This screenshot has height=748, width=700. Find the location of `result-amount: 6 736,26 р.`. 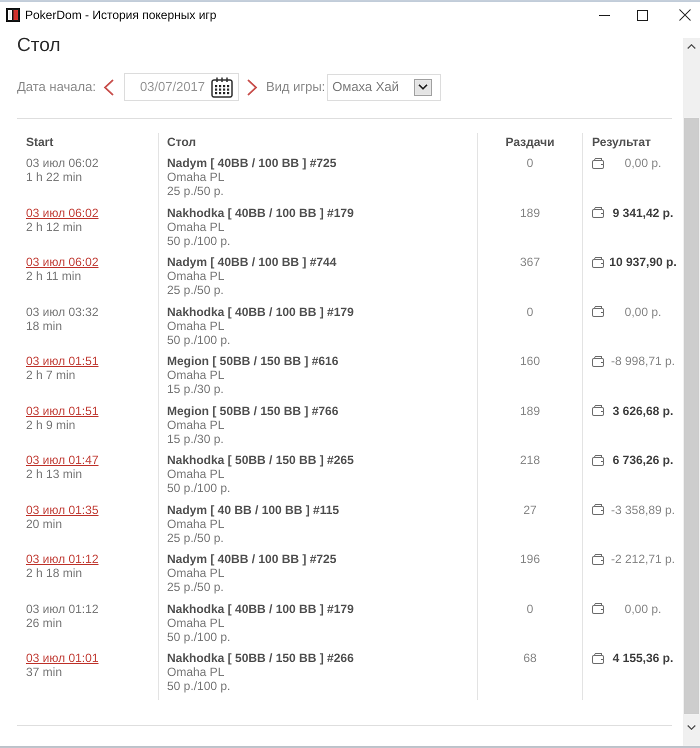

result-amount: 6 736,26 р. is located at coordinates (643, 460).